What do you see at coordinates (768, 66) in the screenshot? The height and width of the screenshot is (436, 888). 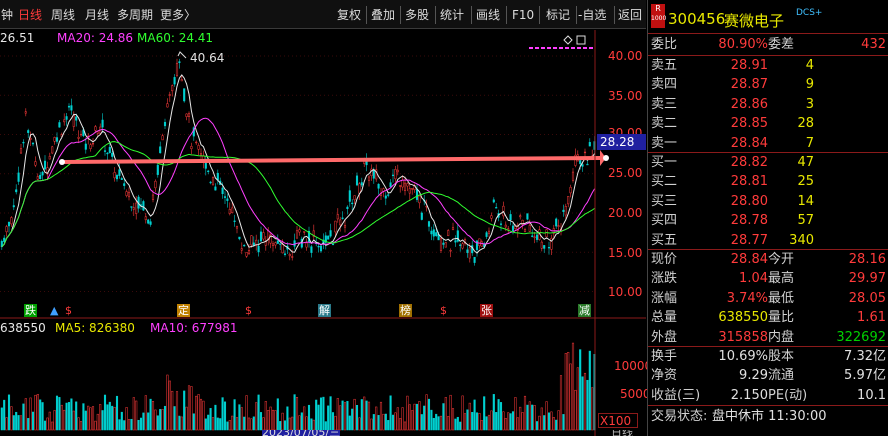 I see `ask-row: 卖五 28.91 4` at bounding box center [768, 66].